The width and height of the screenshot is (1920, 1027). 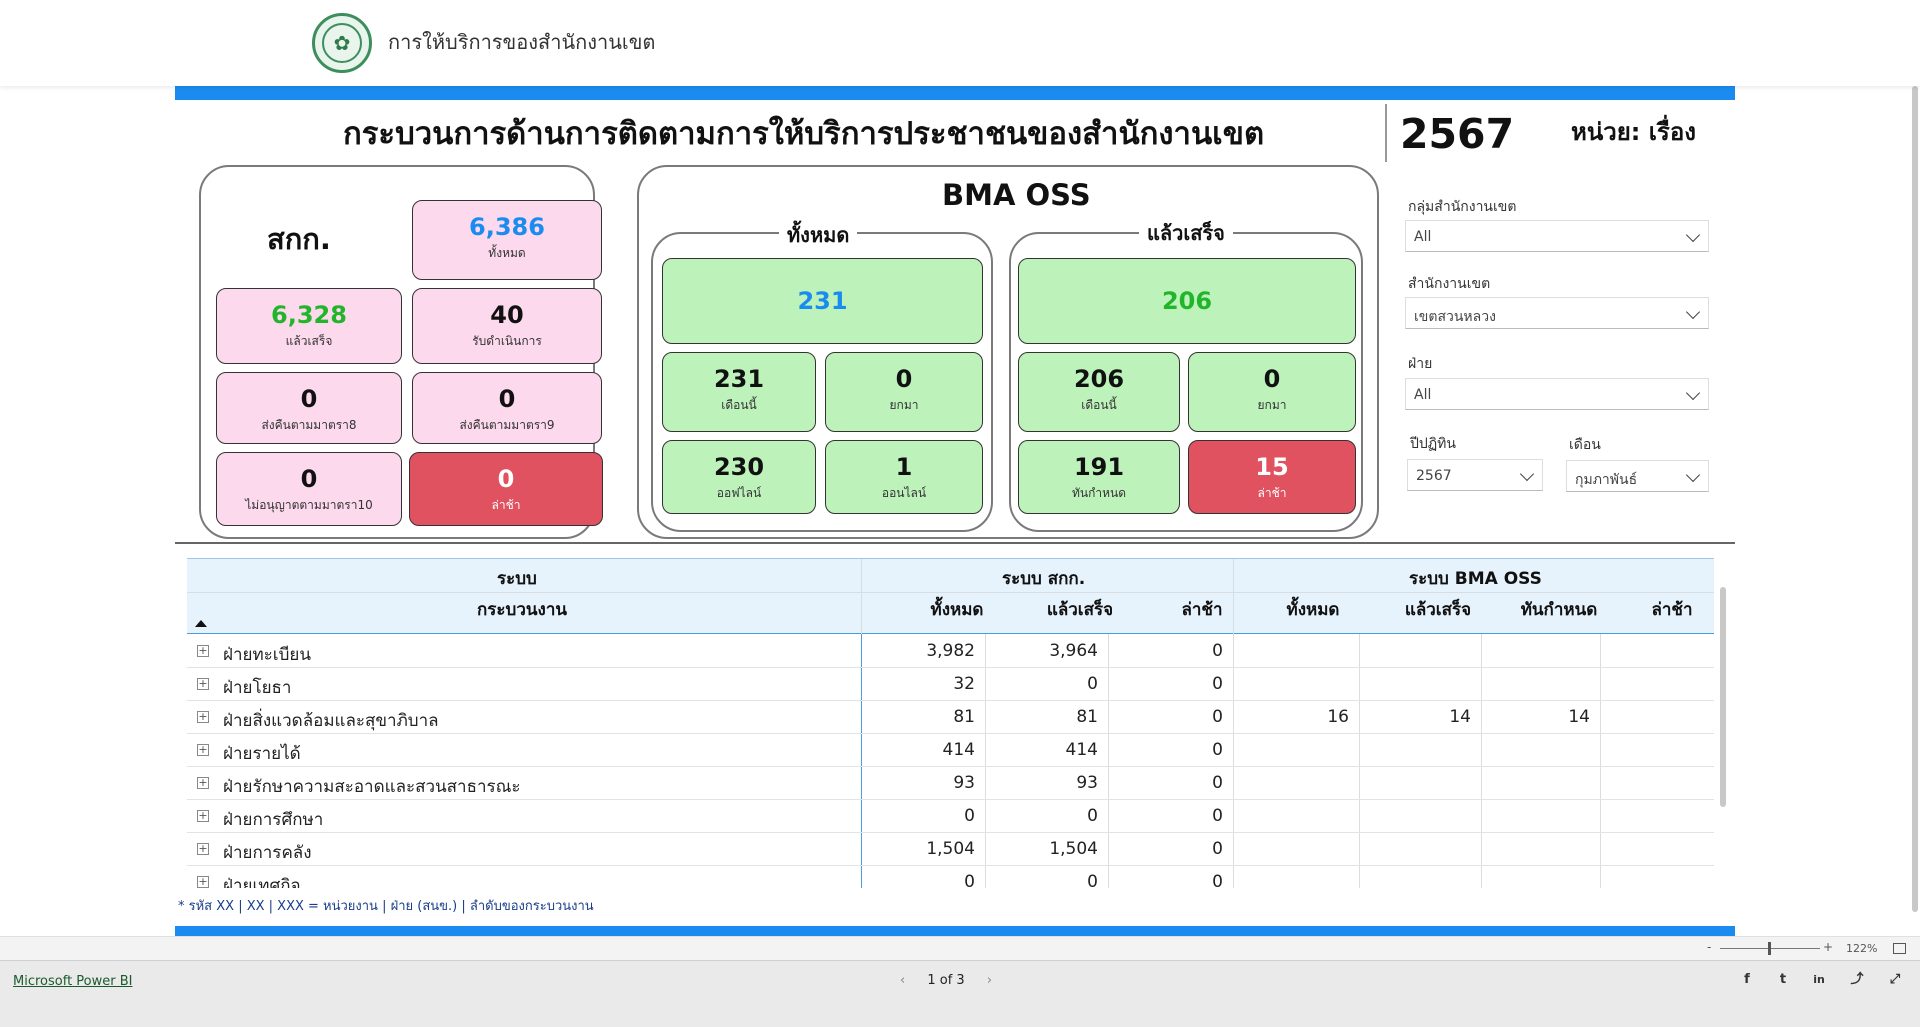 I want to click on skk-card-done: 6,328 แล้วเสร็จ, so click(x=309, y=326).